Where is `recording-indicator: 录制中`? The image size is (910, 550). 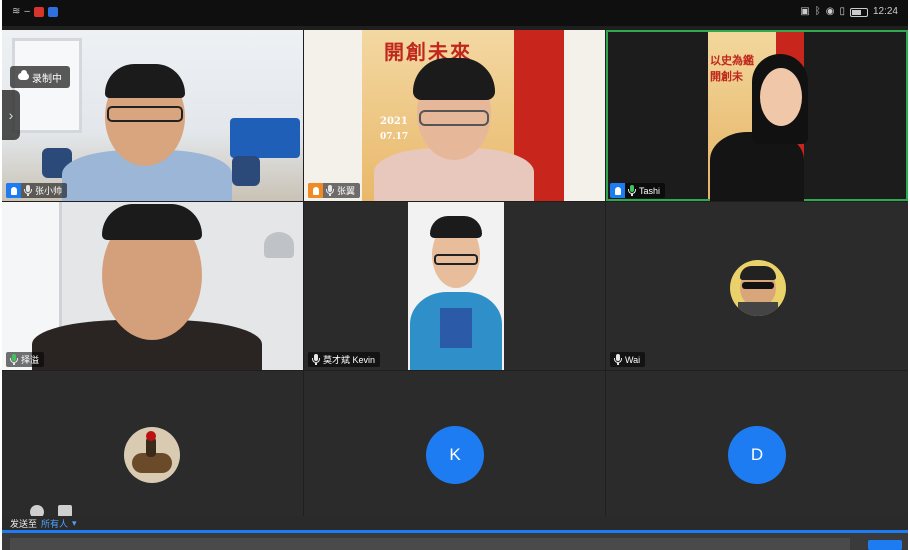 recording-indicator: 录制中 is located at coordinates (40, 77).